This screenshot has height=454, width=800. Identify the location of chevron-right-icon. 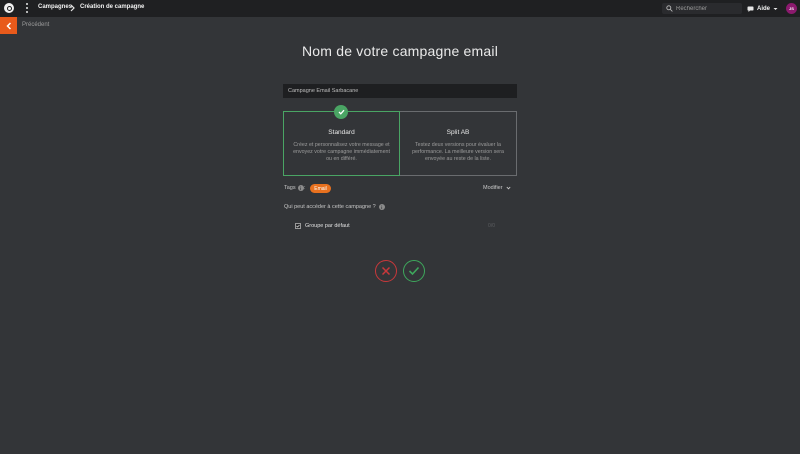
(72, 8).